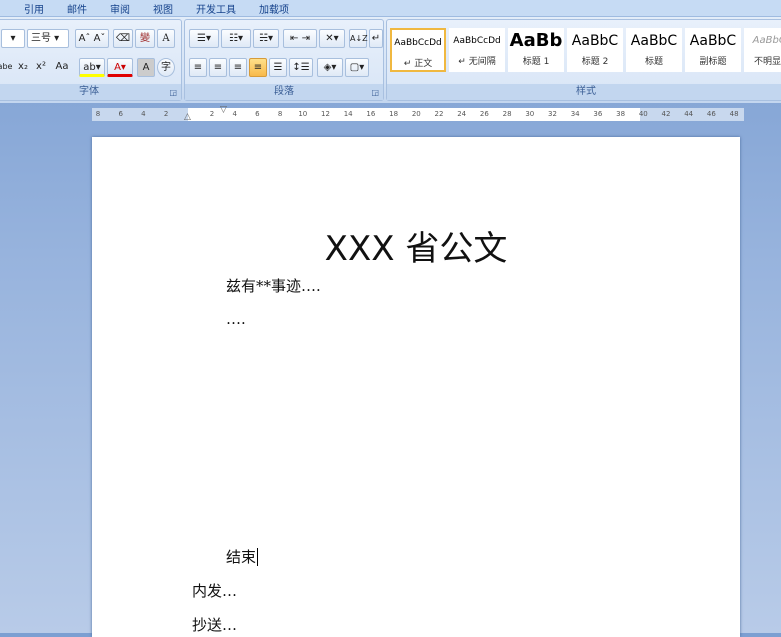  Describe the element at coordinates (484, 114) in the screenshot. I see `ruler-number: 26` at that location.